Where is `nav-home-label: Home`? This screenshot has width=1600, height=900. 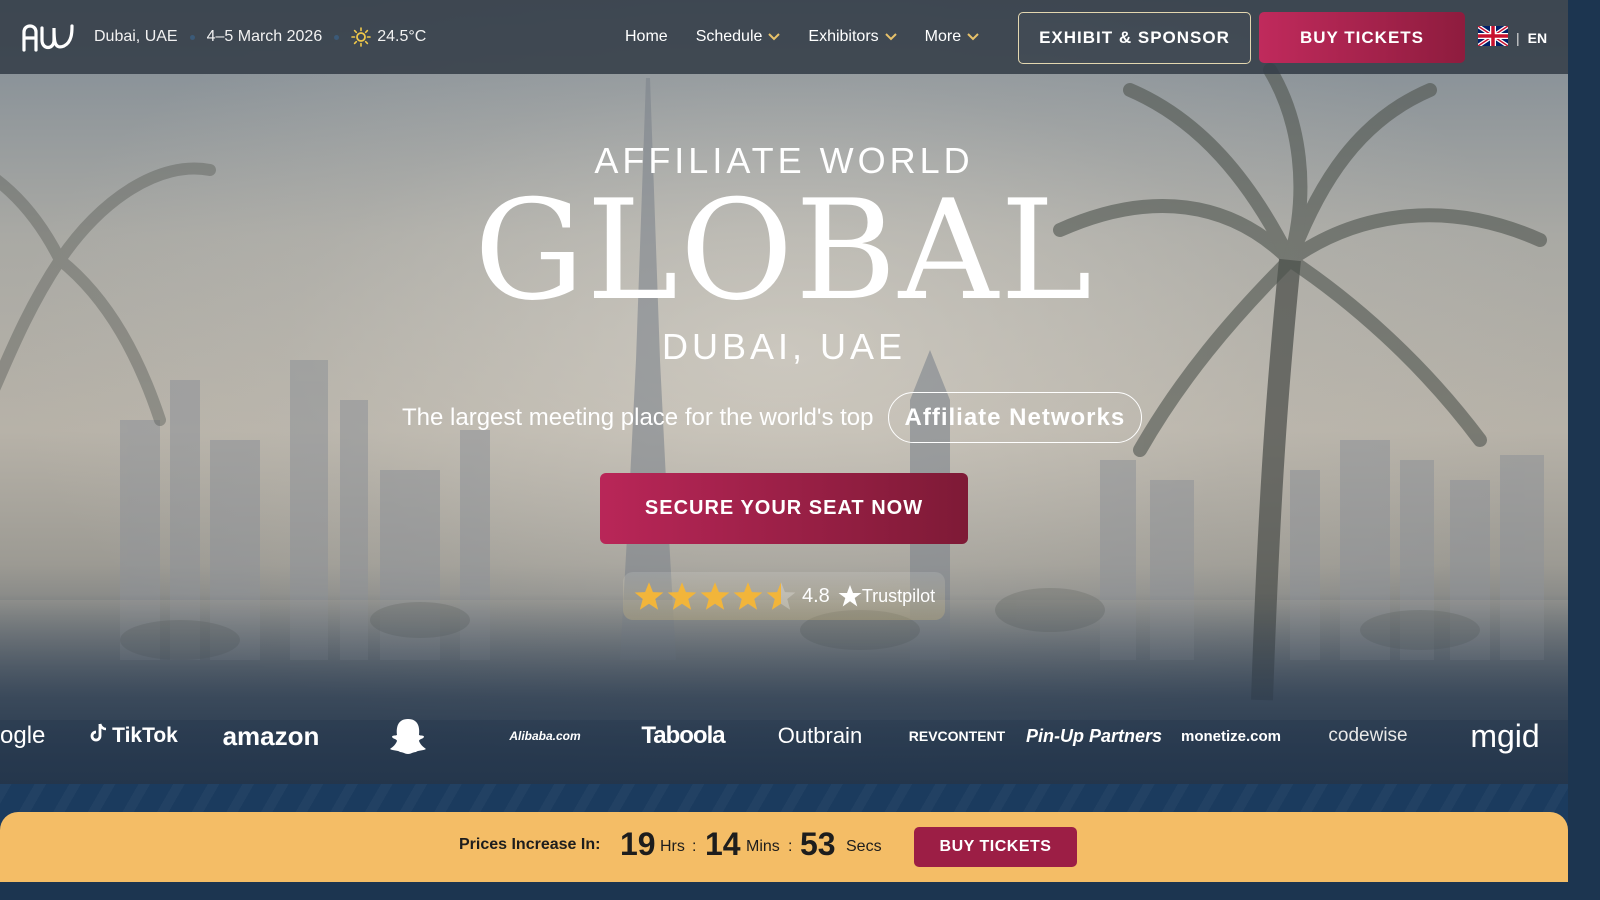 nav-home-label: Home is located at coordinates (646, 36).